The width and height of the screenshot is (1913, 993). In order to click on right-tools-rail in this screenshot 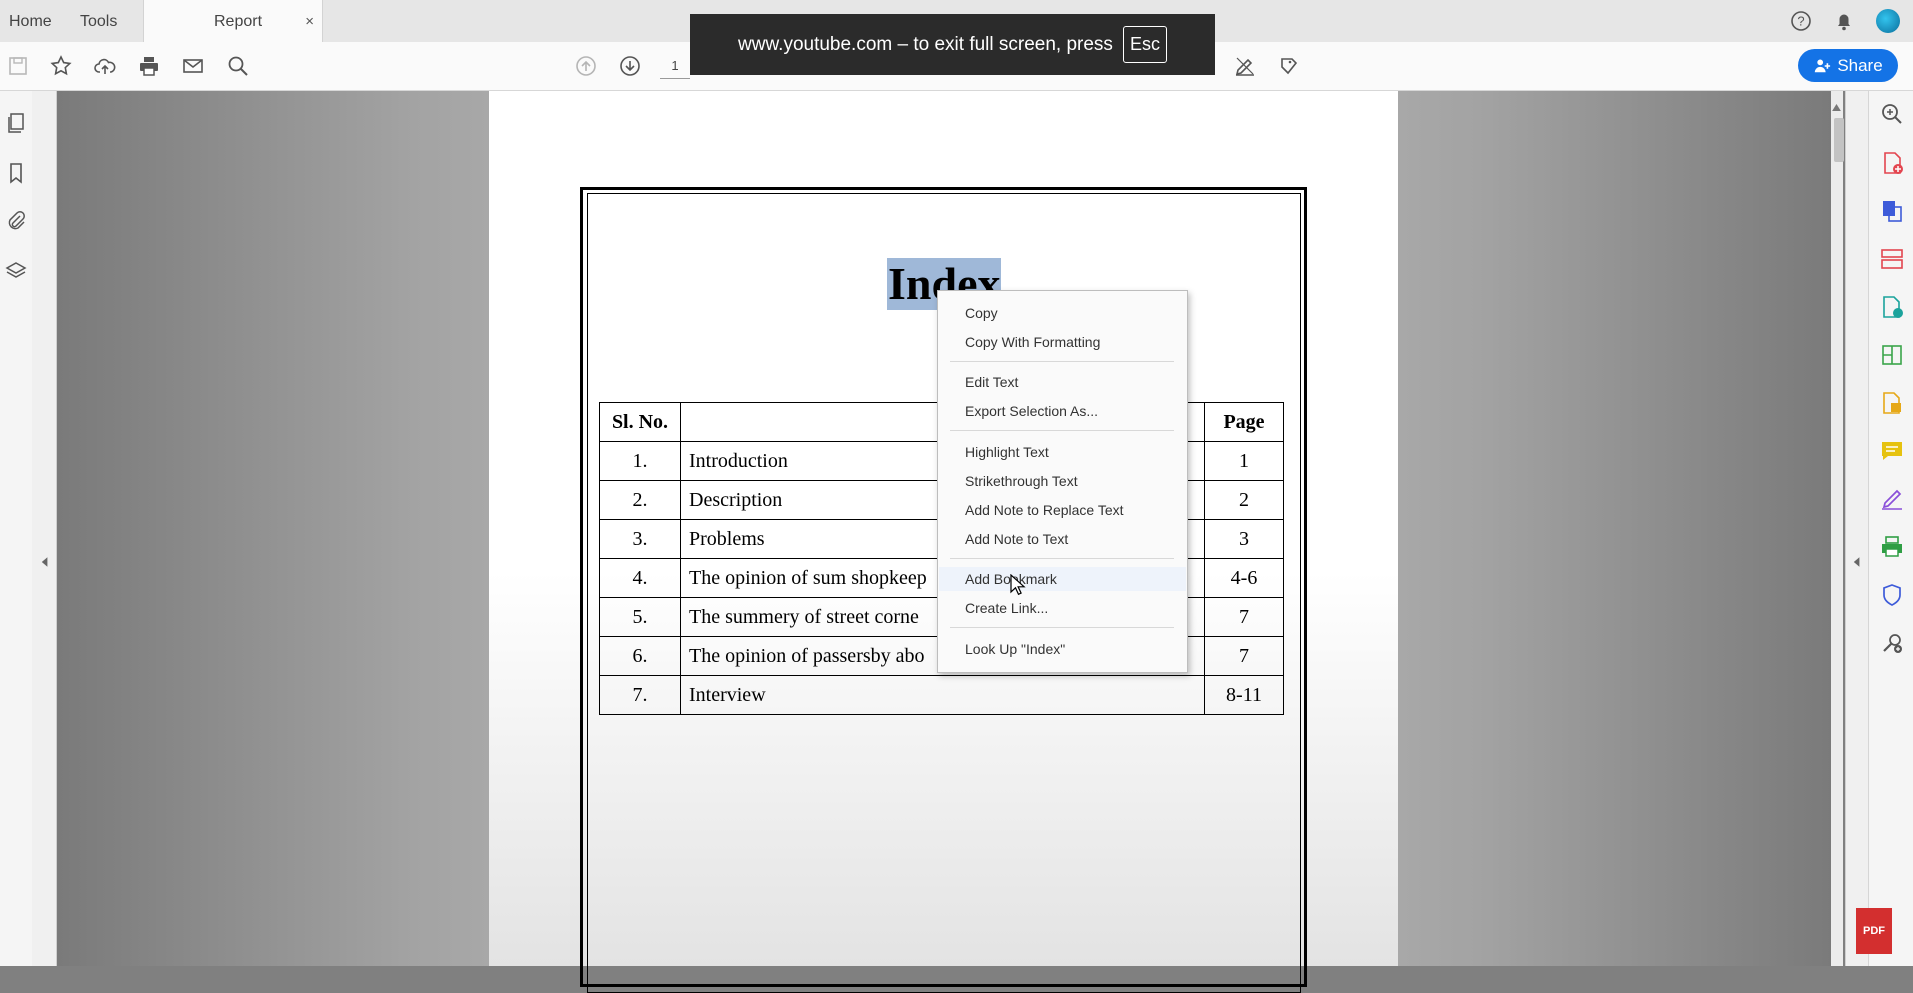, I will do `click(1890, 528)`.